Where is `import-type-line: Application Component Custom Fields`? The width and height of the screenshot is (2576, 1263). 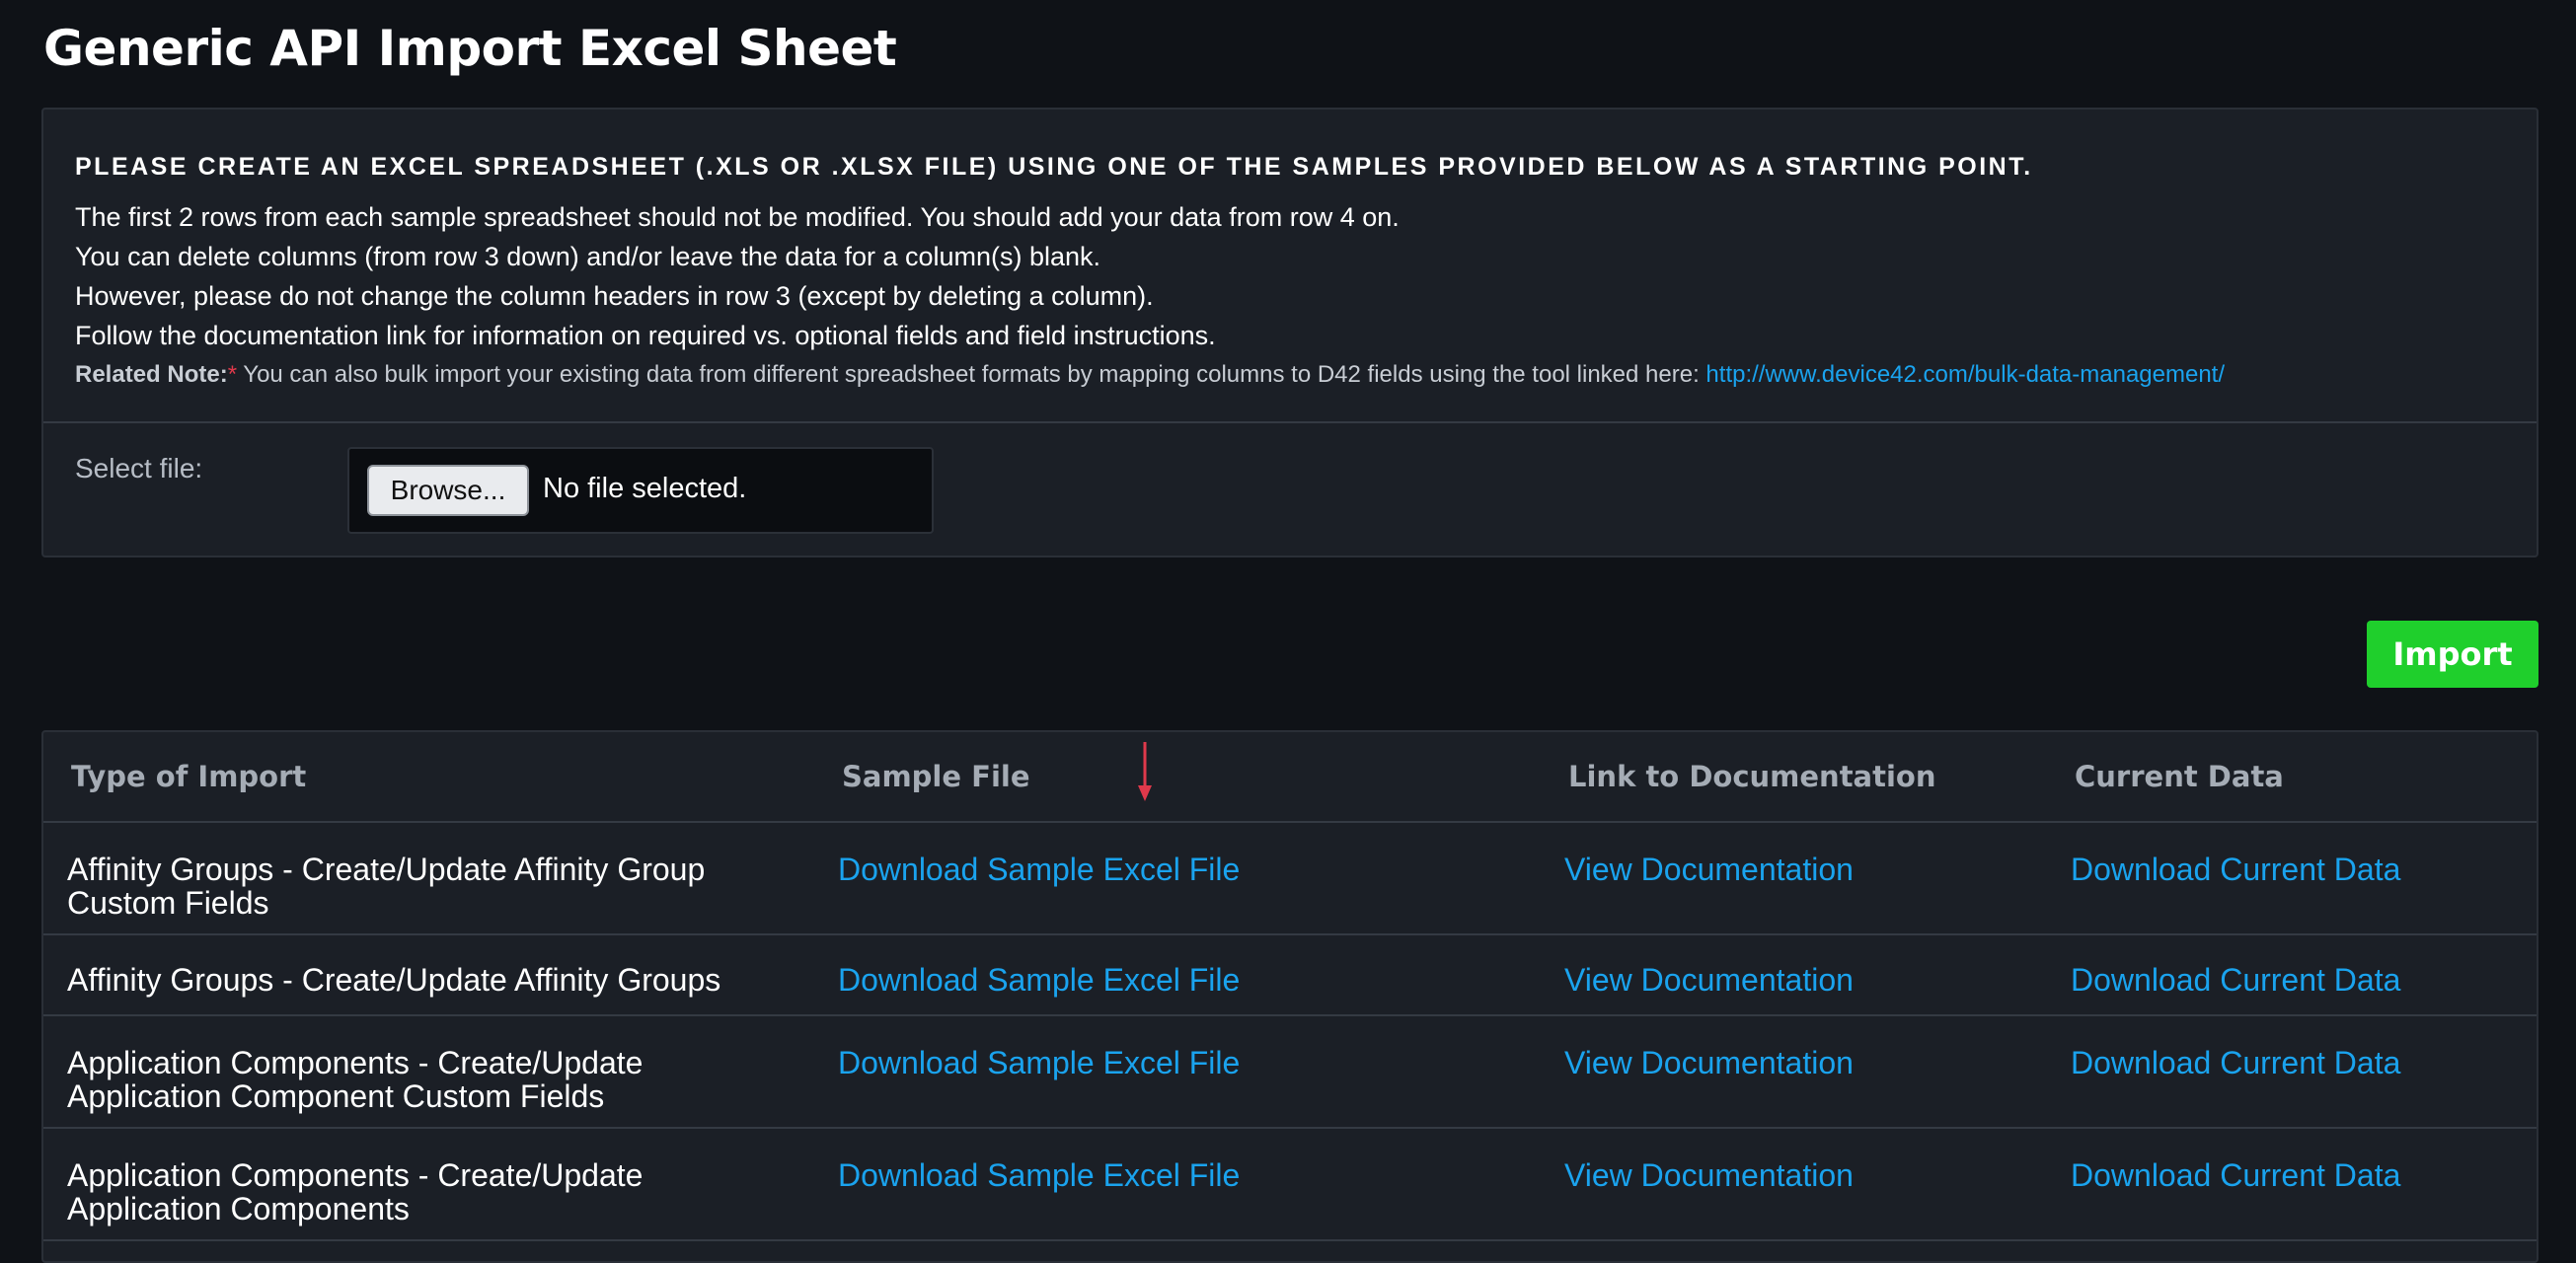 import-type-line: Application Component Custom Fields is located at coordinates (336, 1096).